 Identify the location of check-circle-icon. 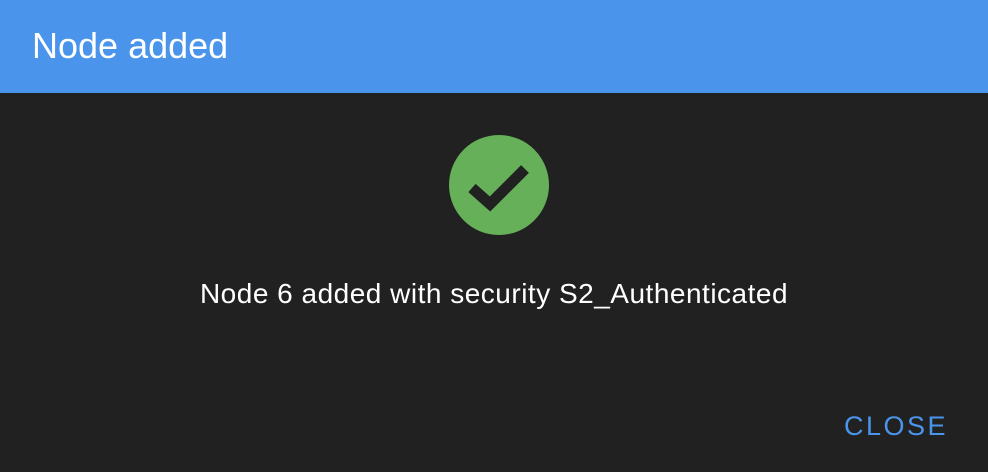
(499, 185).